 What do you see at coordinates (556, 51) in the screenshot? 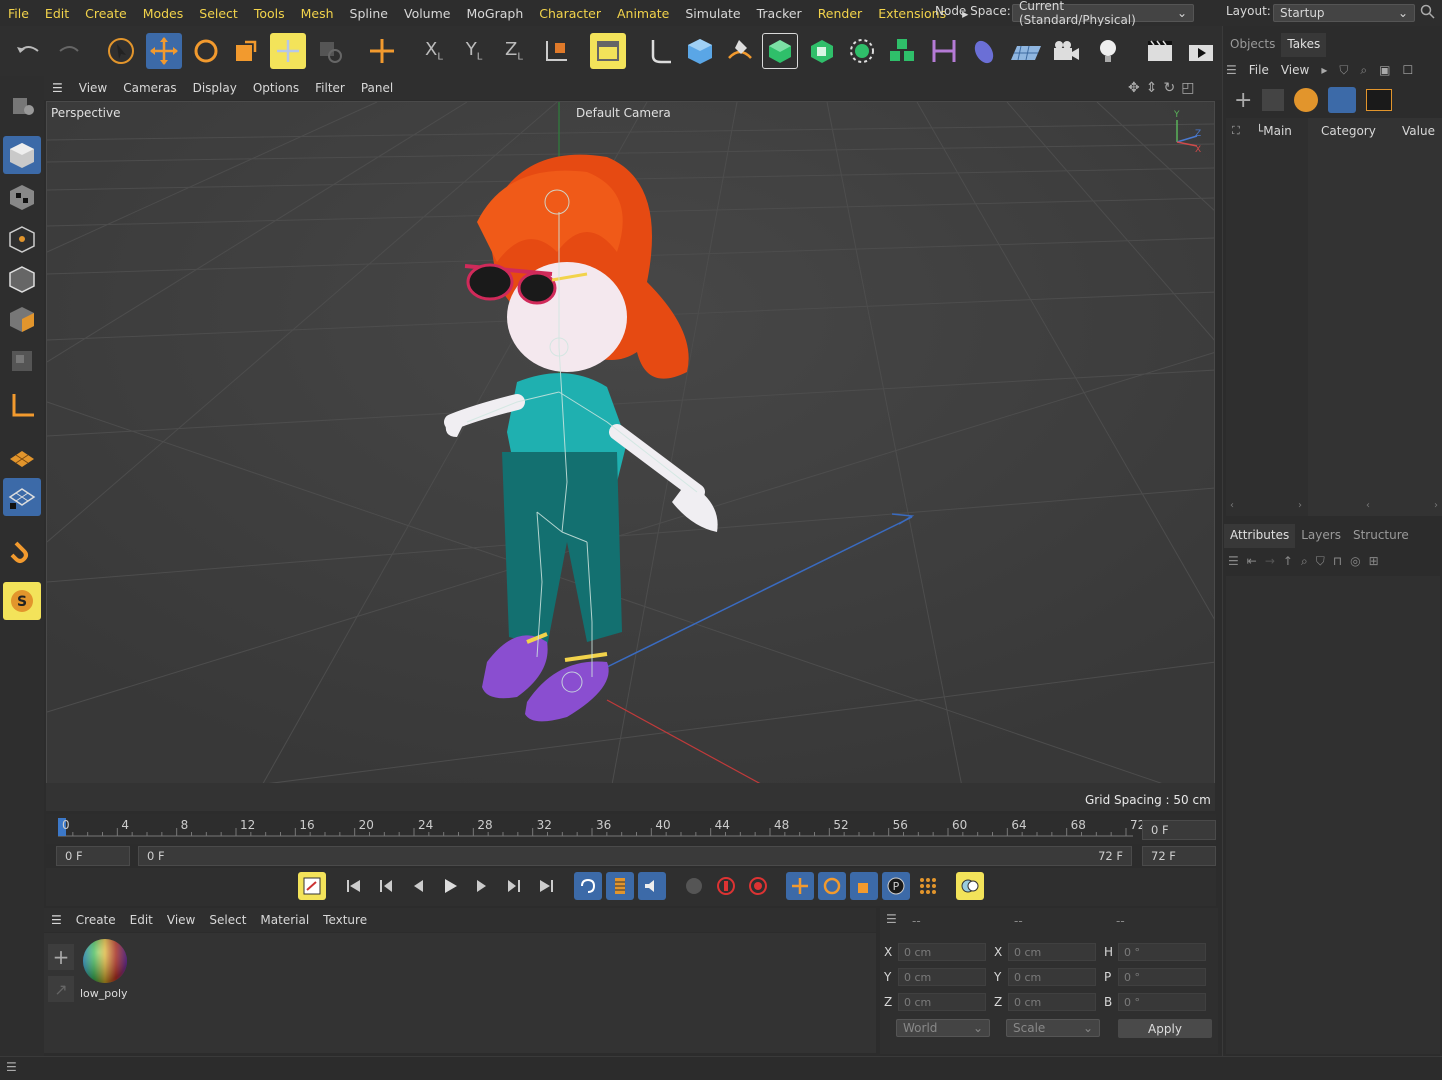
I see `coordinate-system-icon` at bounding box center [556, 51].